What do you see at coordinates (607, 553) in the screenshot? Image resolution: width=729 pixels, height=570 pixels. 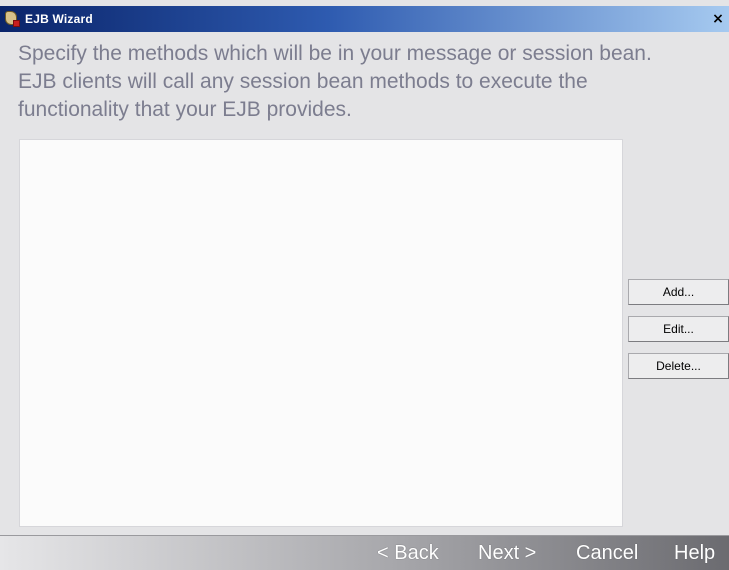 I see `cancel-button: Cancel` at bounding box center [607, 553].